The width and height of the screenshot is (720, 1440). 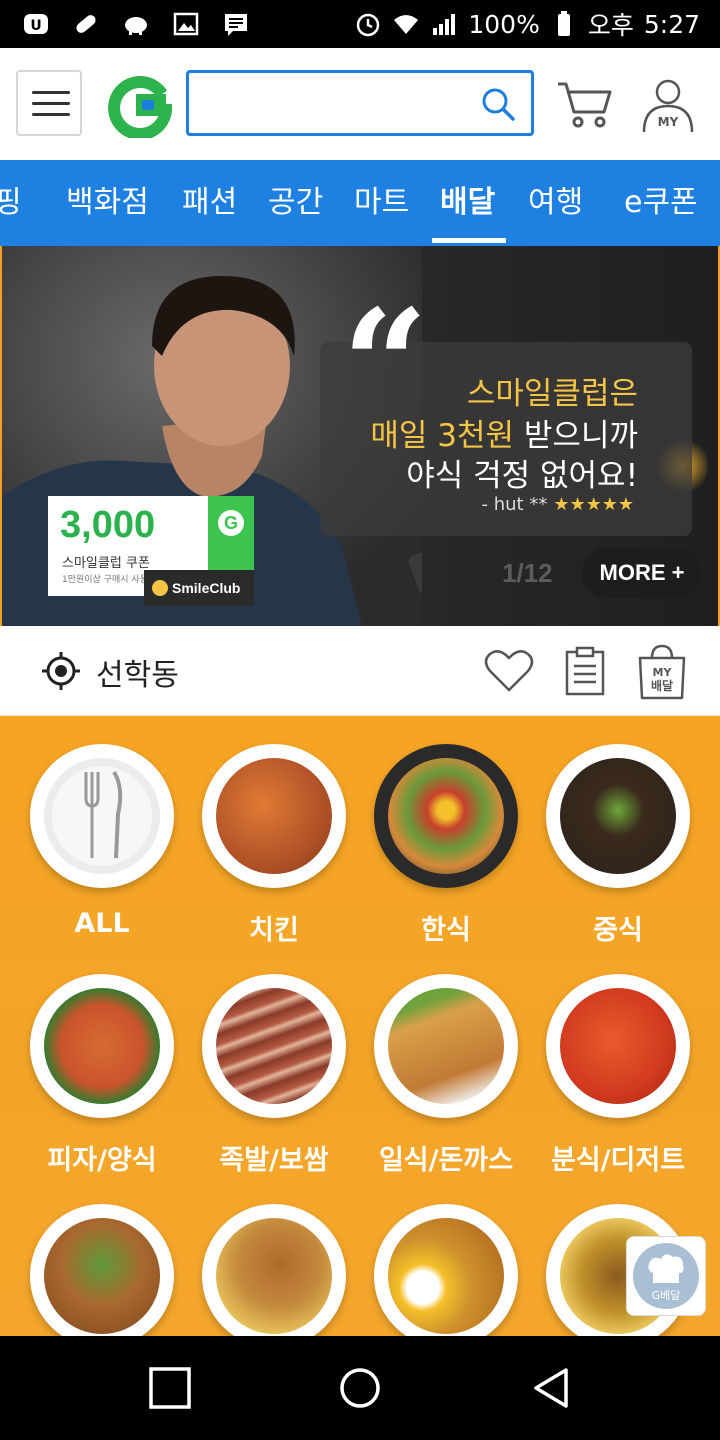 What do you see at coordinates (552, 394) in the screenshot?
I see `quote-line-1: 스마일클럽은` at bounding box center [552, 394].